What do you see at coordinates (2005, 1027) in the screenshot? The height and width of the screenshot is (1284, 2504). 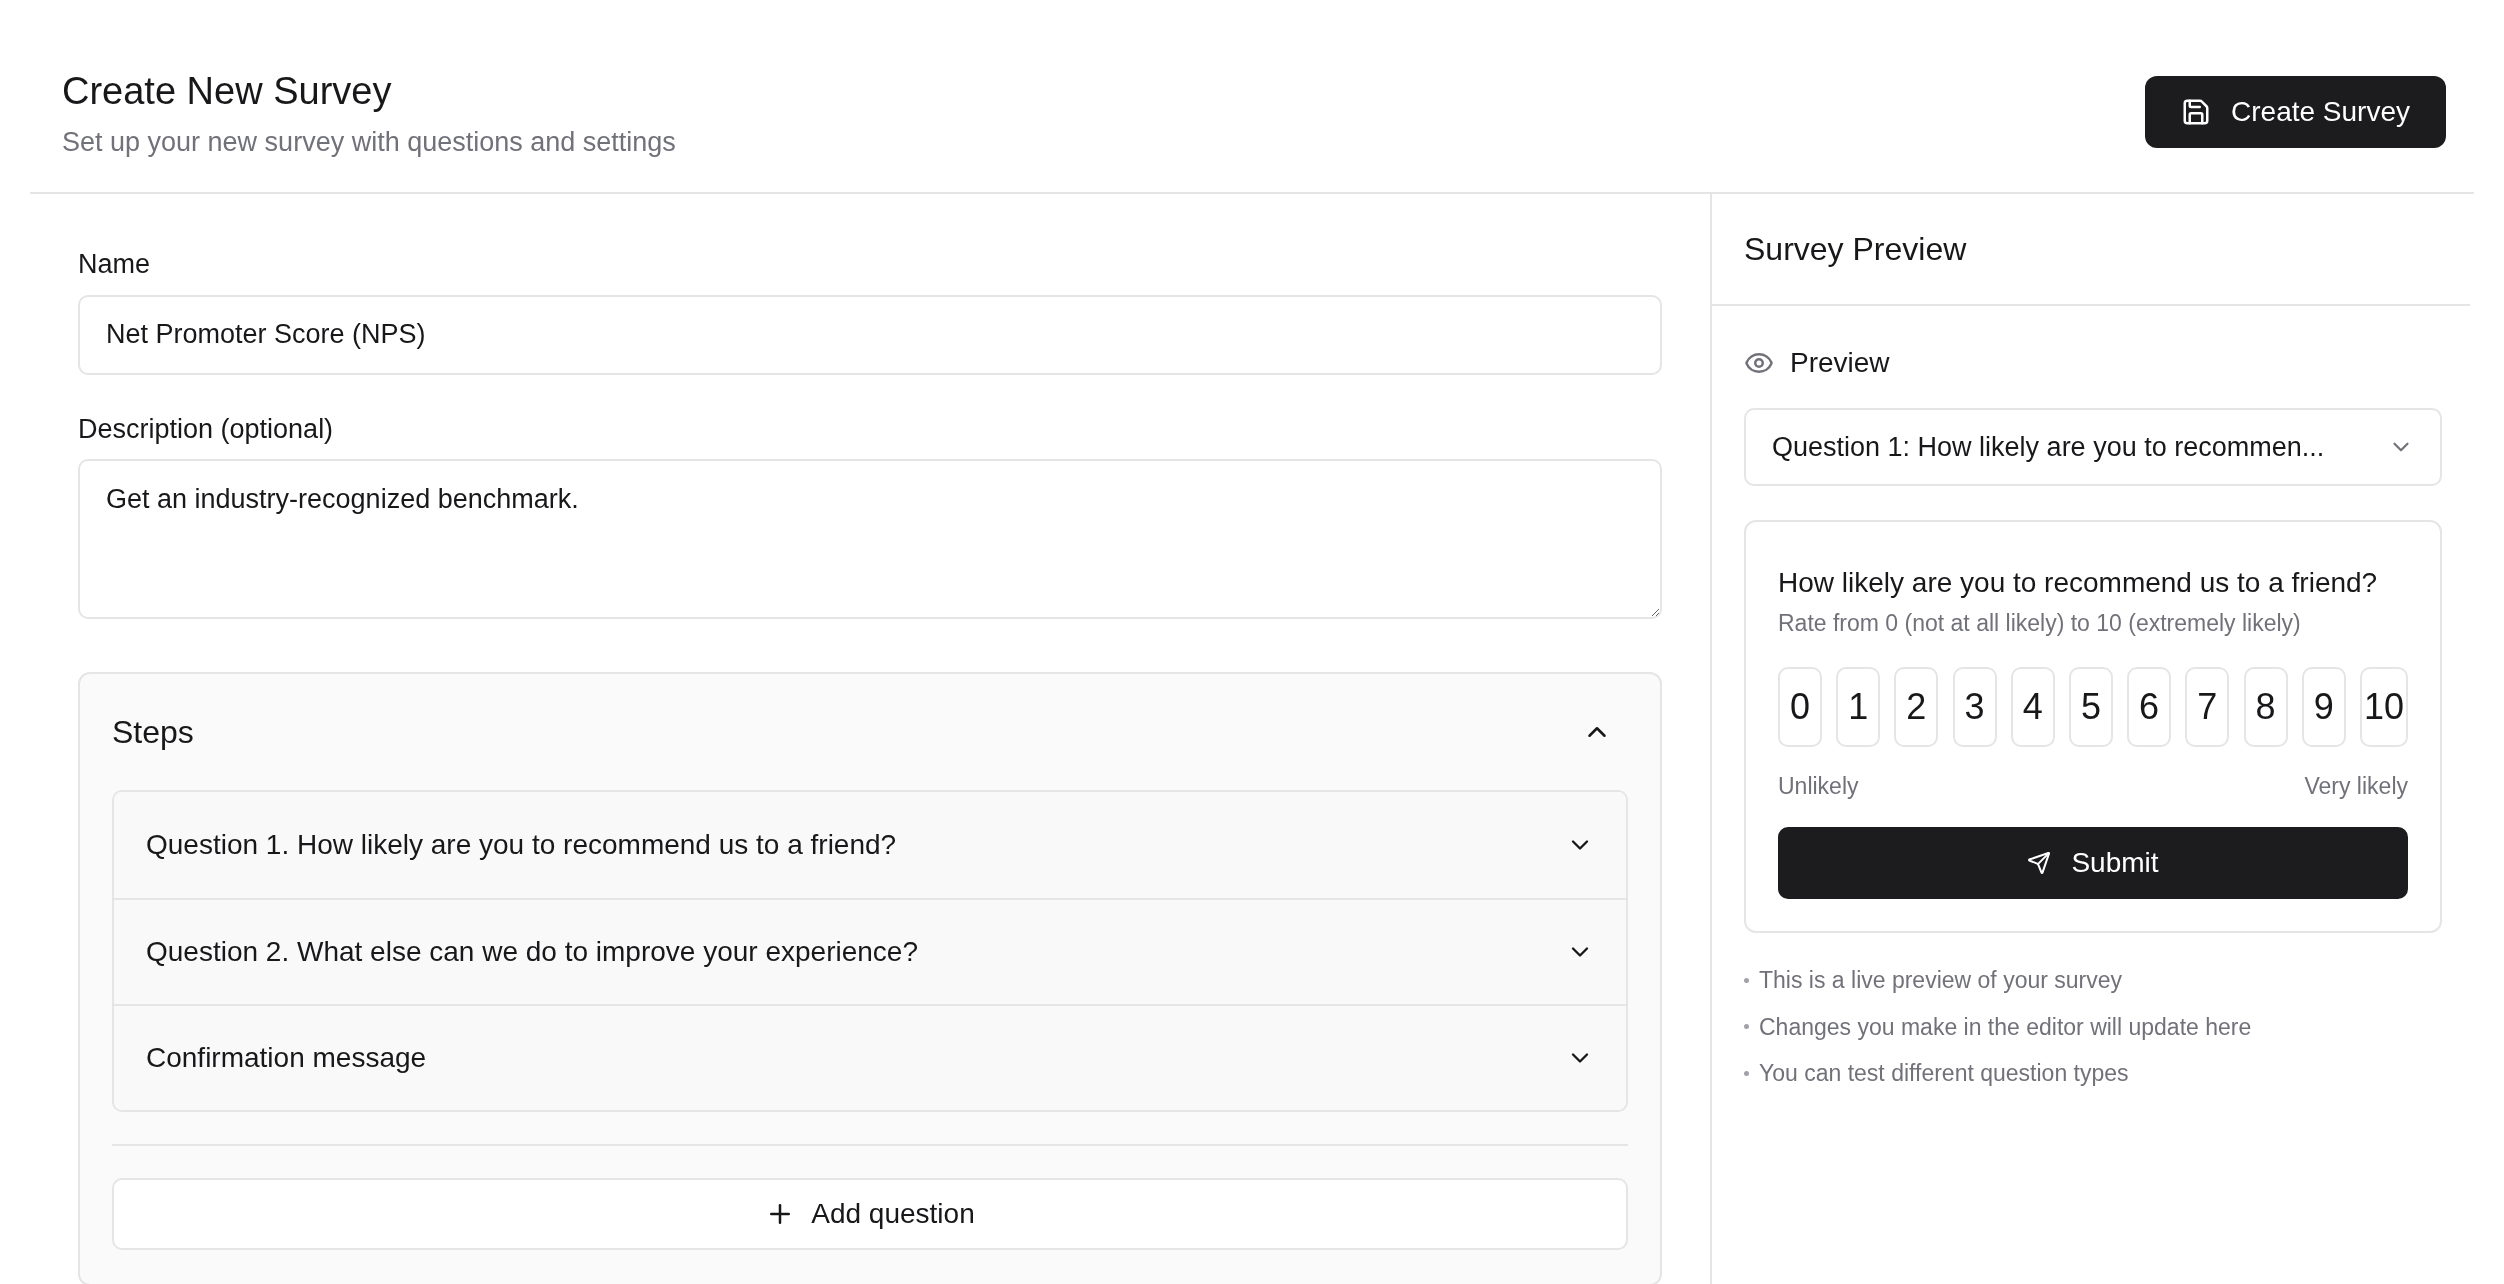 I see `preview-note: Changes you make in the editor will update here` at bounding box center [2005, 1027].